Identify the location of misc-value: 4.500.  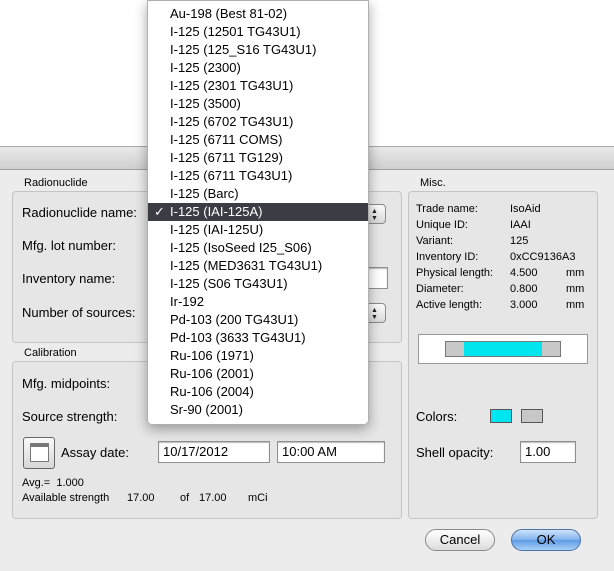
(524, 273).